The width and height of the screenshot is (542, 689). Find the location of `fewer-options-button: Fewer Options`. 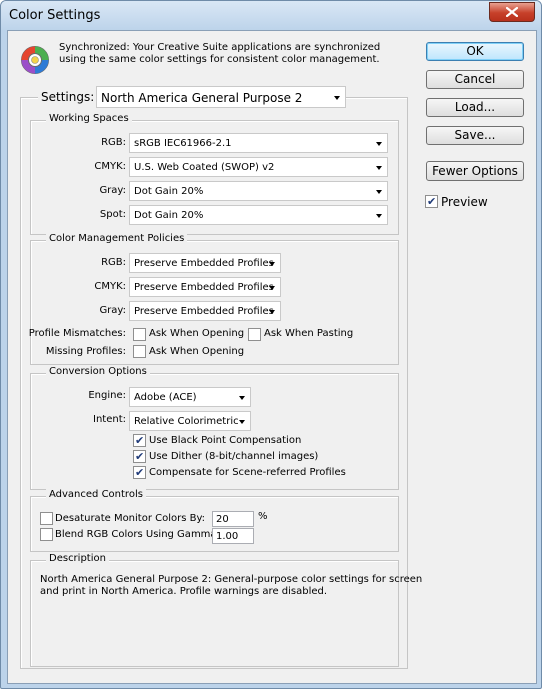

fewer-options-button: Fewer Options is located at coordinates (475, 171).